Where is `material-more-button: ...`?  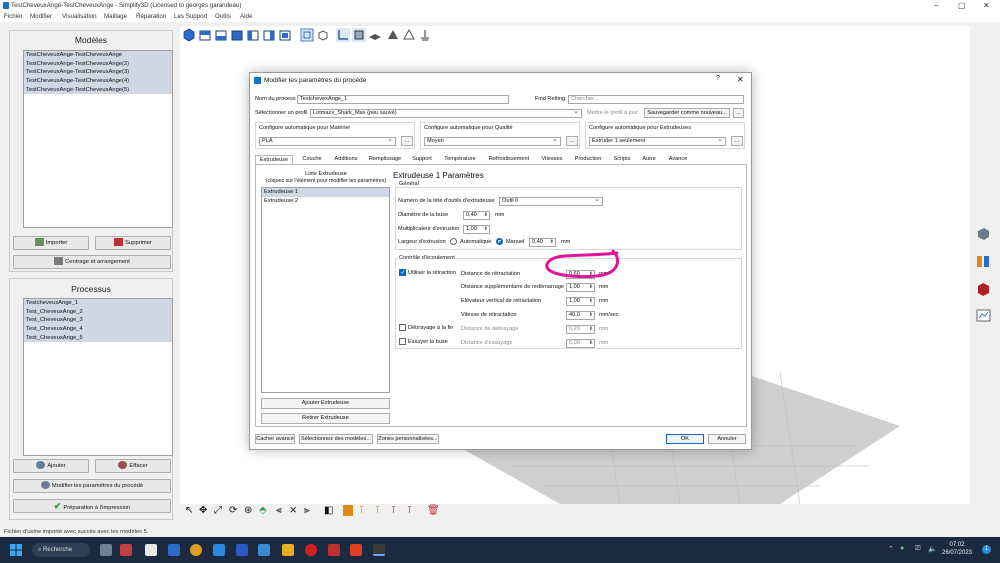 material-more-button: ... is located at coordinates (407, 141).